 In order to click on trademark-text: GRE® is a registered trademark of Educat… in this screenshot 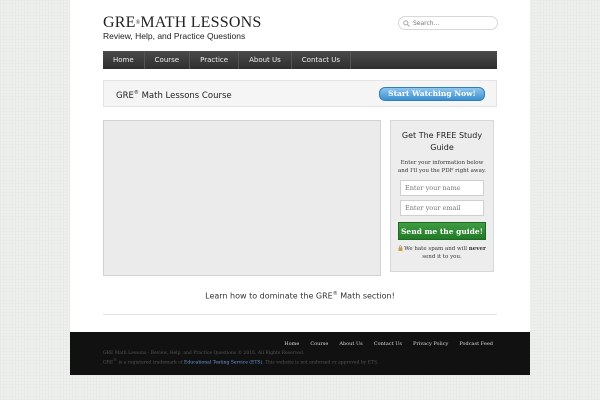, I will do `click(241, 362)`.